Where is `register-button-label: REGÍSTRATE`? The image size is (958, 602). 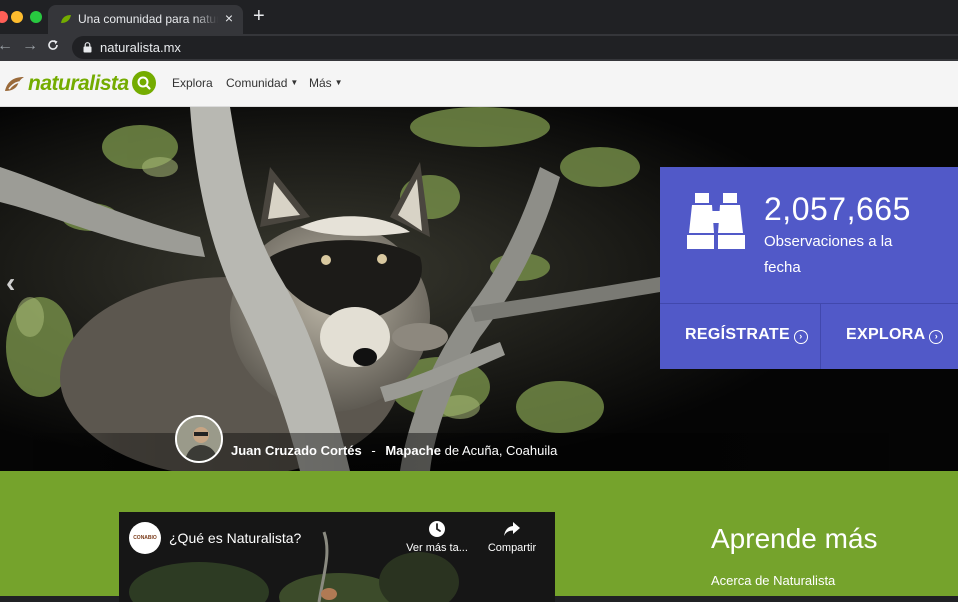
register-button-label: REGÍSTRATE is located at coordinates (737, 334).